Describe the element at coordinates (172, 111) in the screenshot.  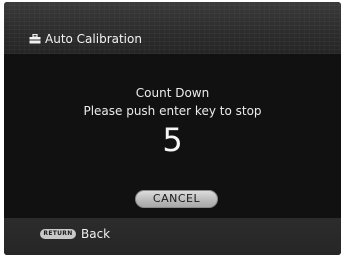
I see `instruction-text: Please push enter key to stop` at that location.